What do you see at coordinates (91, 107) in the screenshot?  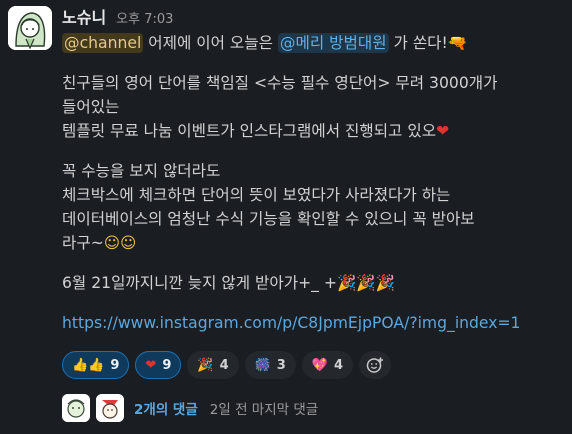 I see `message-line: 들어있는` at bounding box center [91, 107].